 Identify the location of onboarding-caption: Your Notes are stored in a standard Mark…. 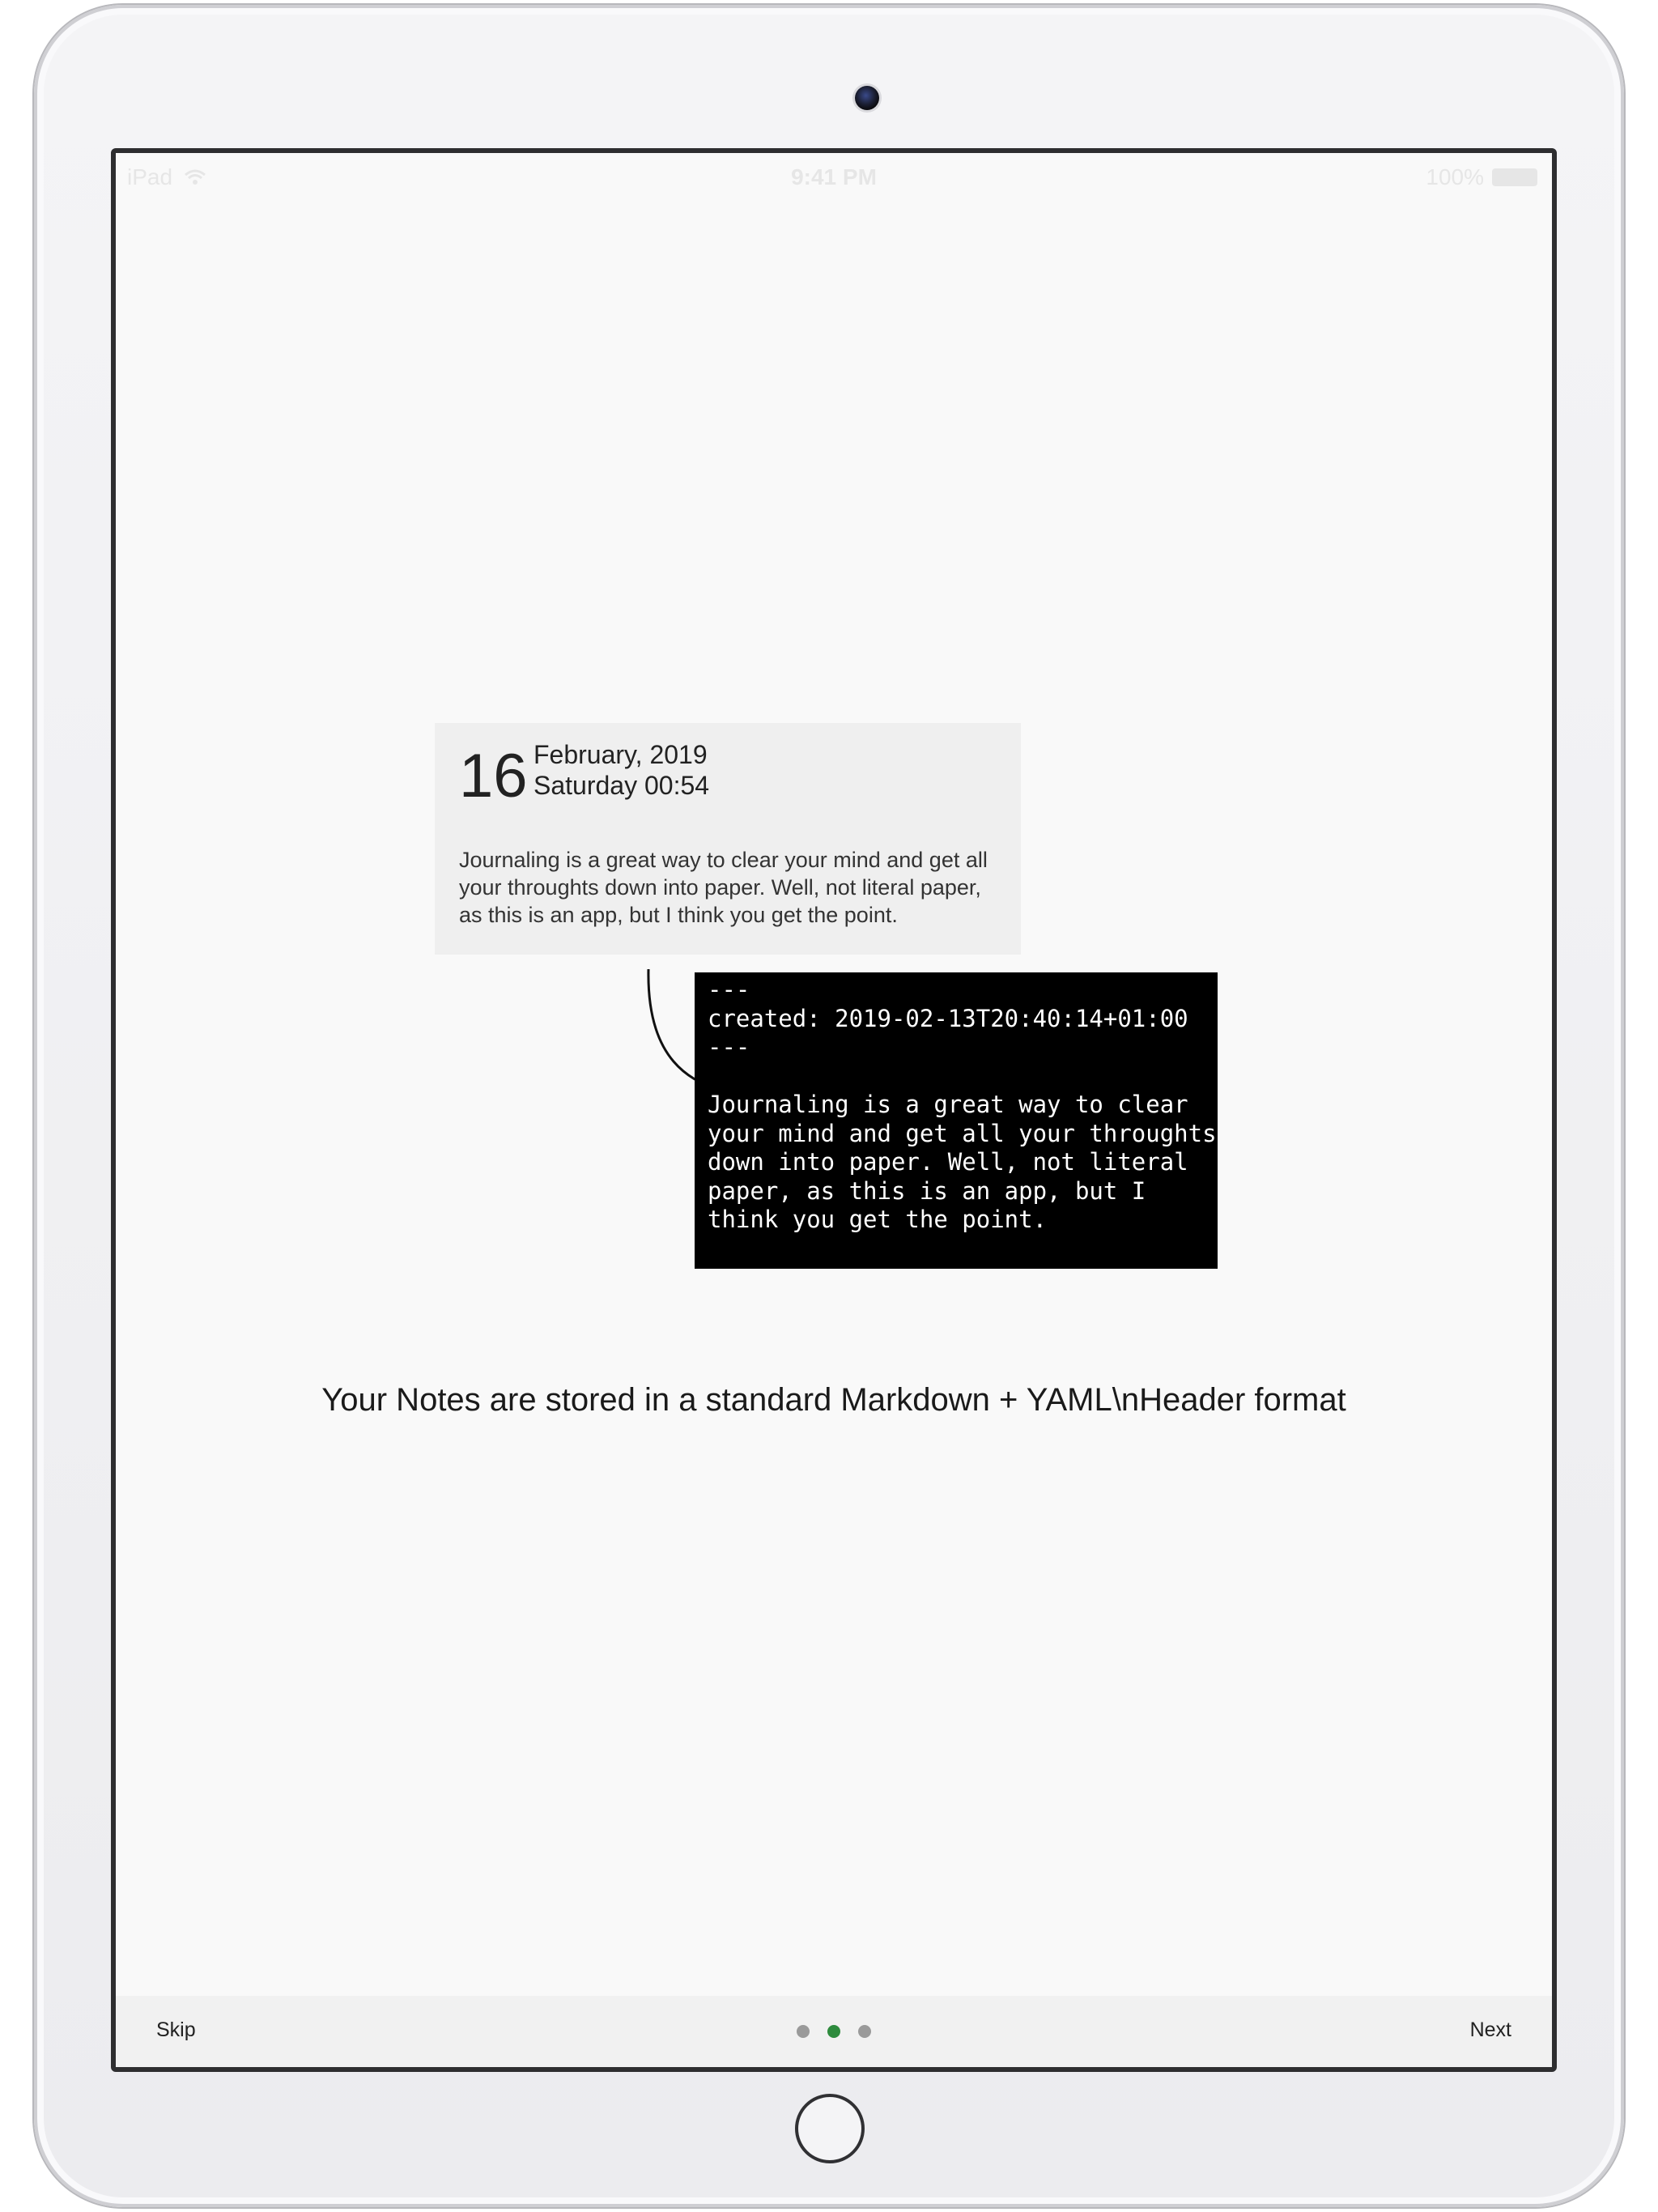
(833, 1400).